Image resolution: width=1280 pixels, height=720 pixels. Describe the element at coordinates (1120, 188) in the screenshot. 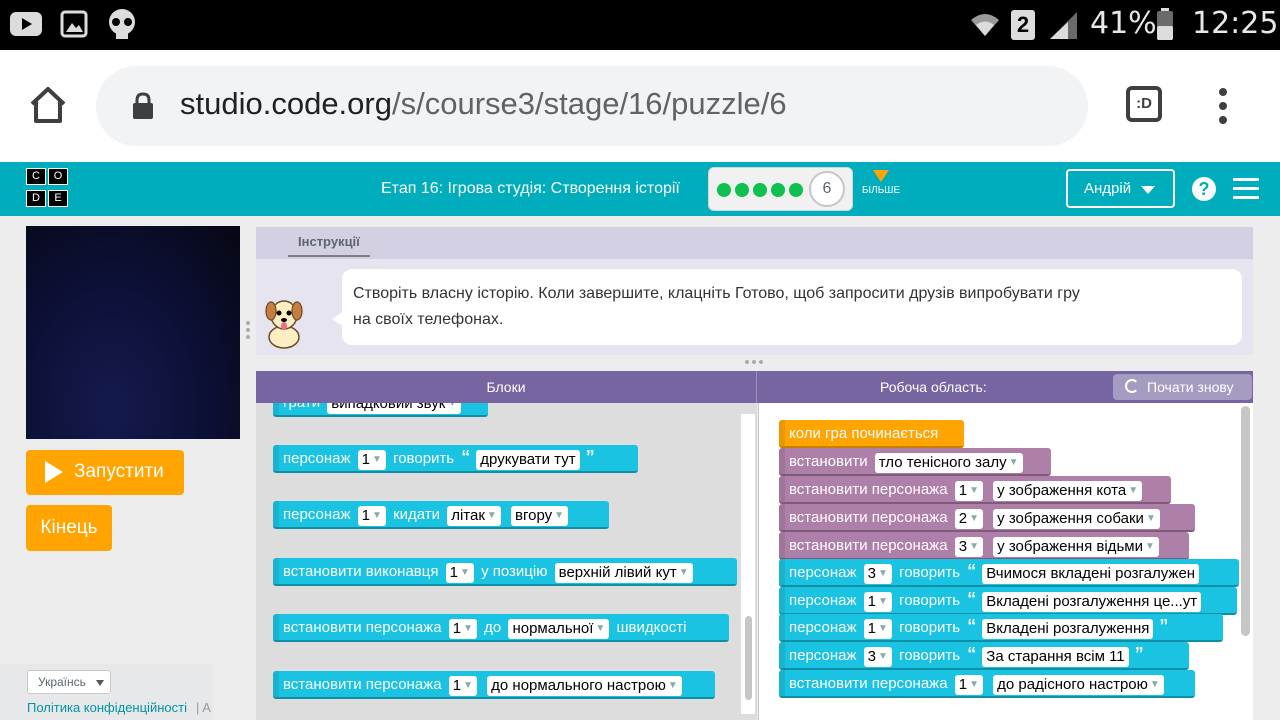

I see `user-menu-button: Андрій` at that location.